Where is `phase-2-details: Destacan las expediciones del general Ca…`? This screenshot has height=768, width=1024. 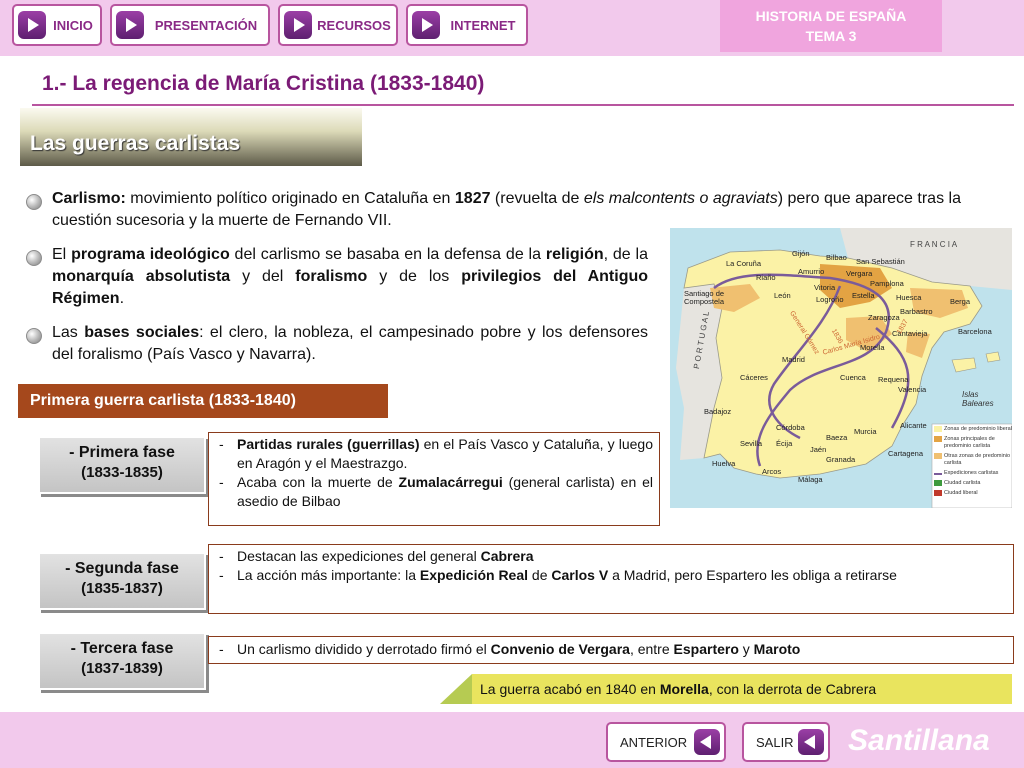 phase-2-details: Destacan las expediciones del general Ca… is located at coordinates (611, 579).